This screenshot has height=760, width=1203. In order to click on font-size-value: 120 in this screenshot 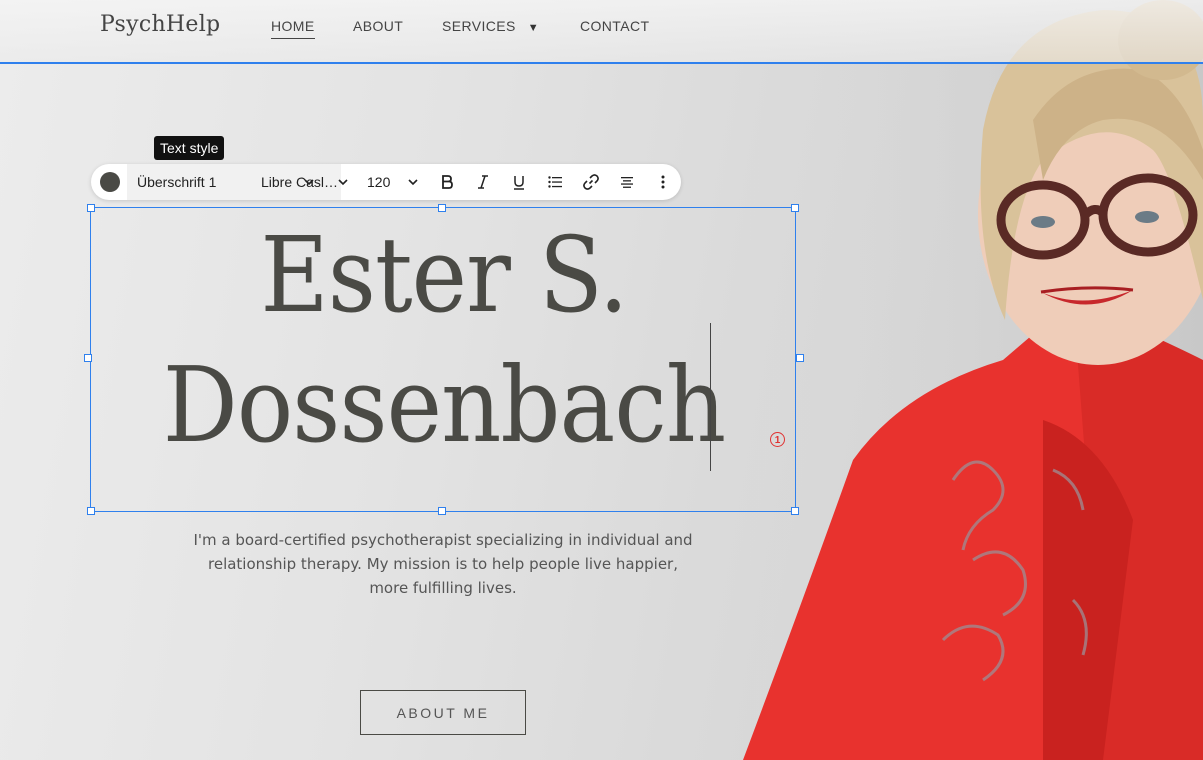, I will do `click(379, 182)`.